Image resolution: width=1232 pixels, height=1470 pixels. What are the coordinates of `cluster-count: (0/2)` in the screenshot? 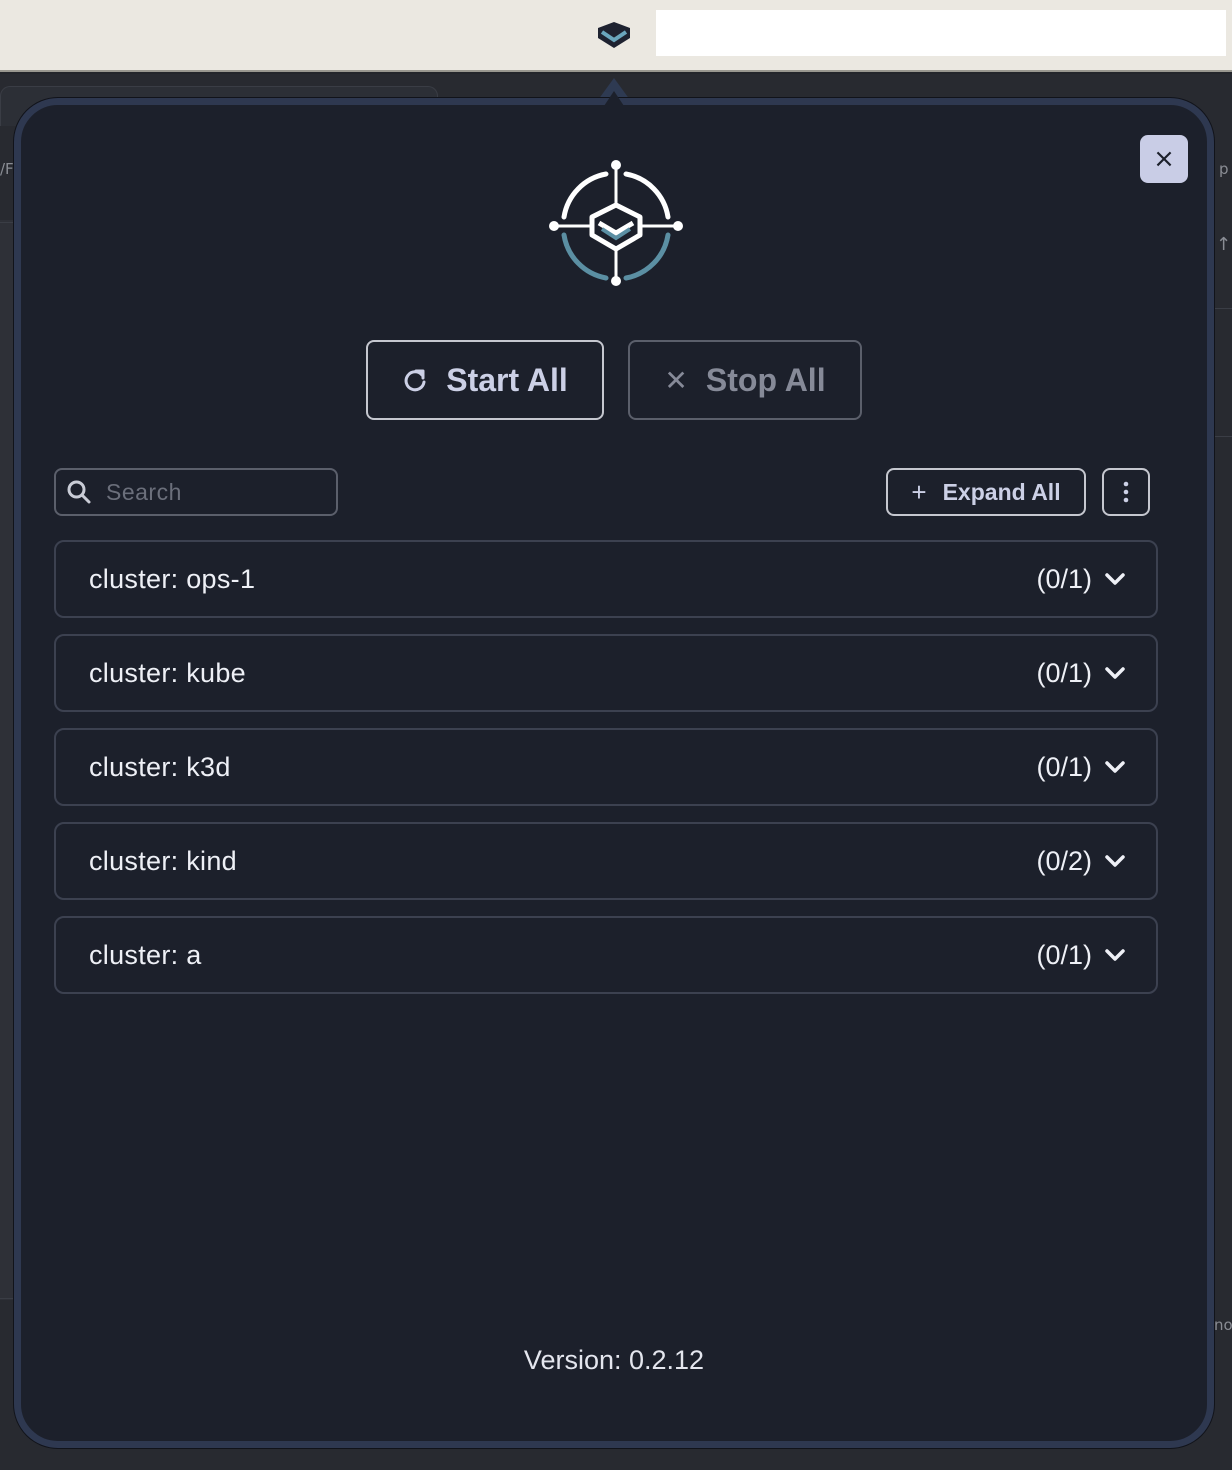 It's located at (1064, 860).